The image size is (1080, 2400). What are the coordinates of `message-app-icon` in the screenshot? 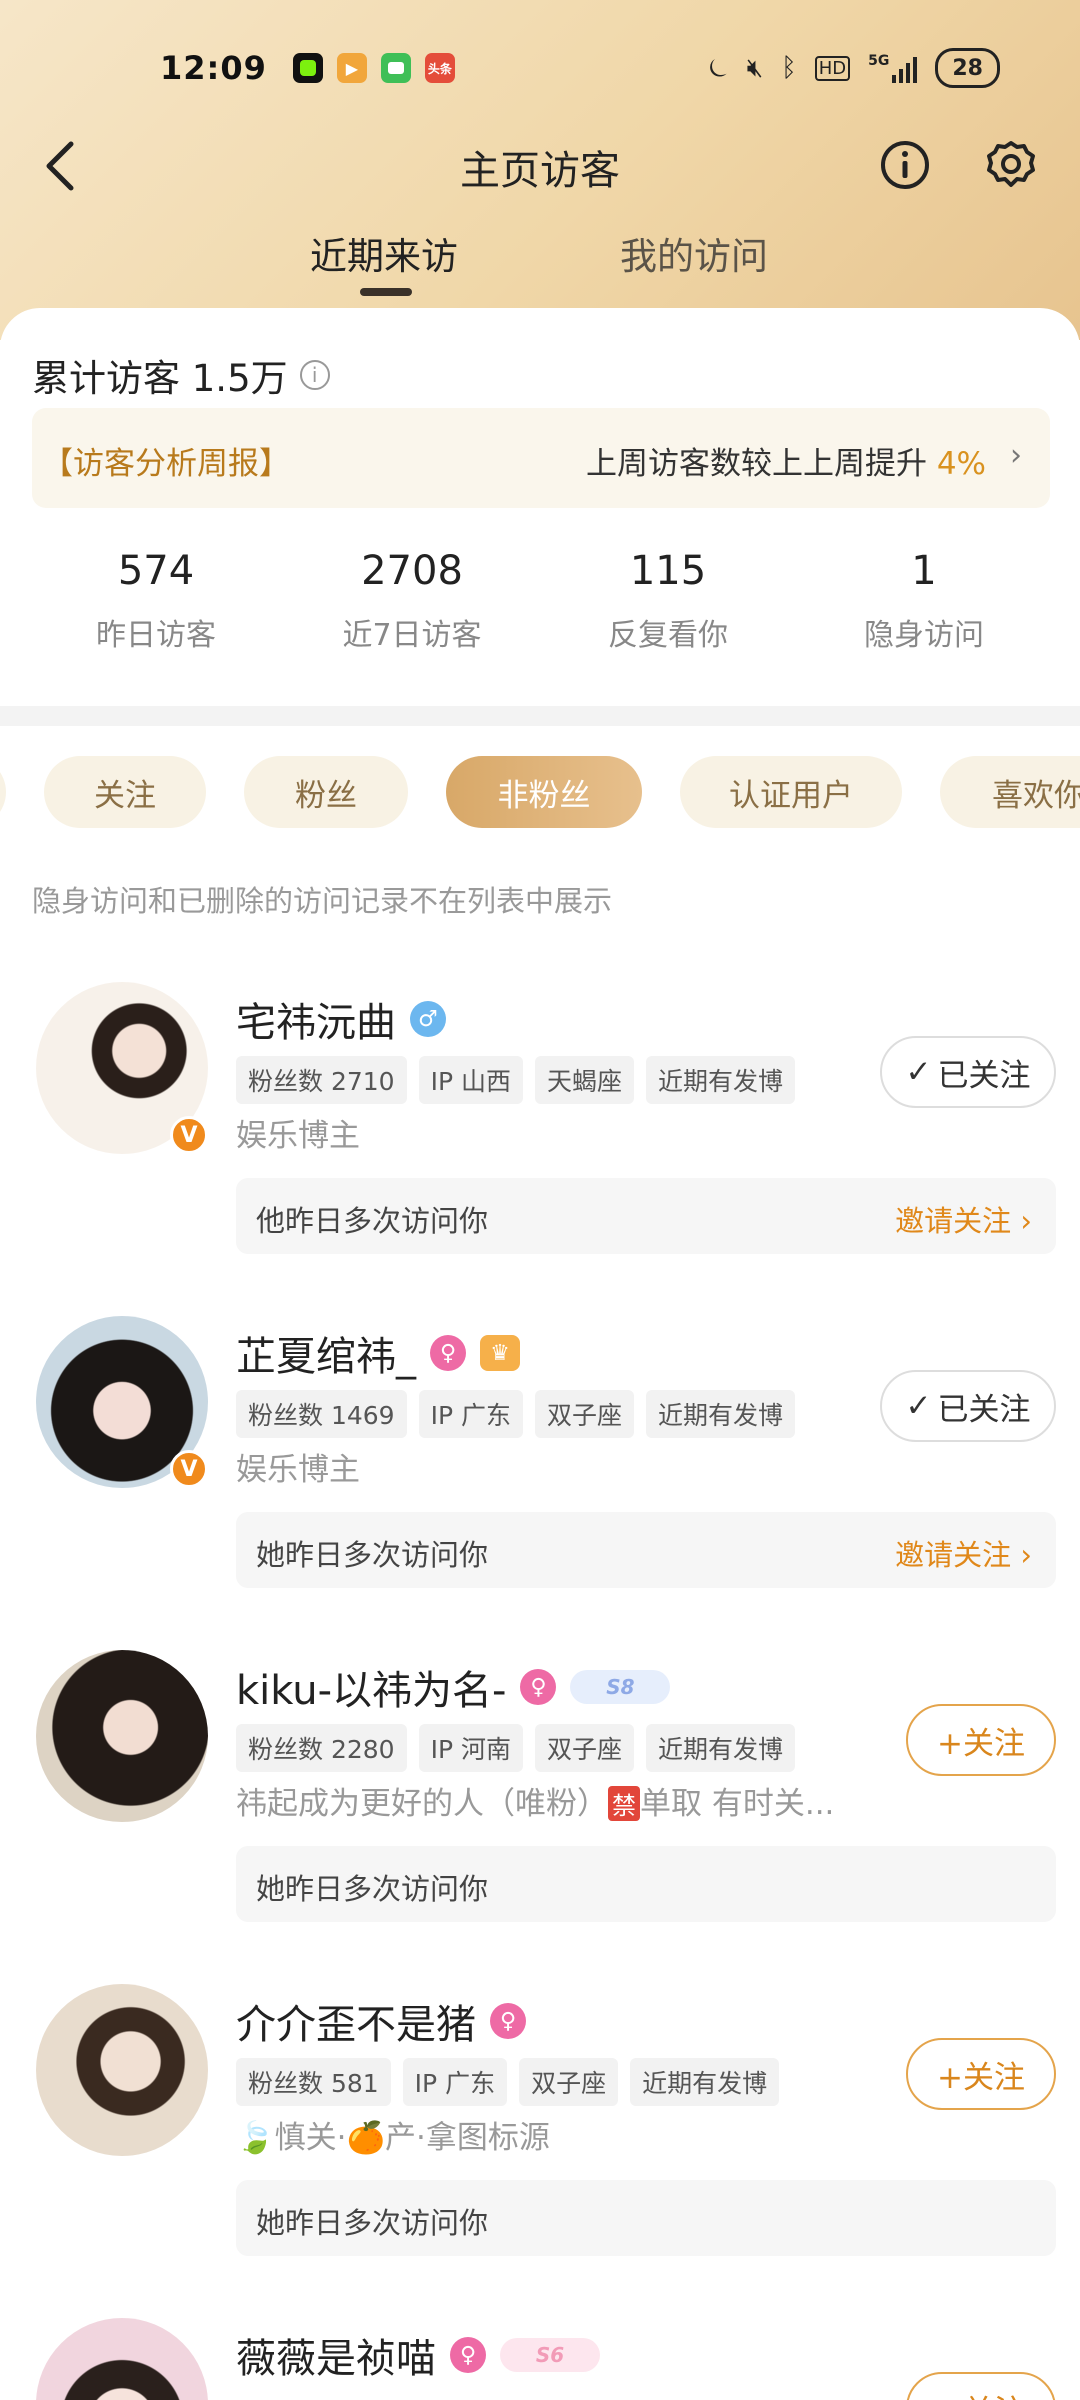 It's located at (395, 68).